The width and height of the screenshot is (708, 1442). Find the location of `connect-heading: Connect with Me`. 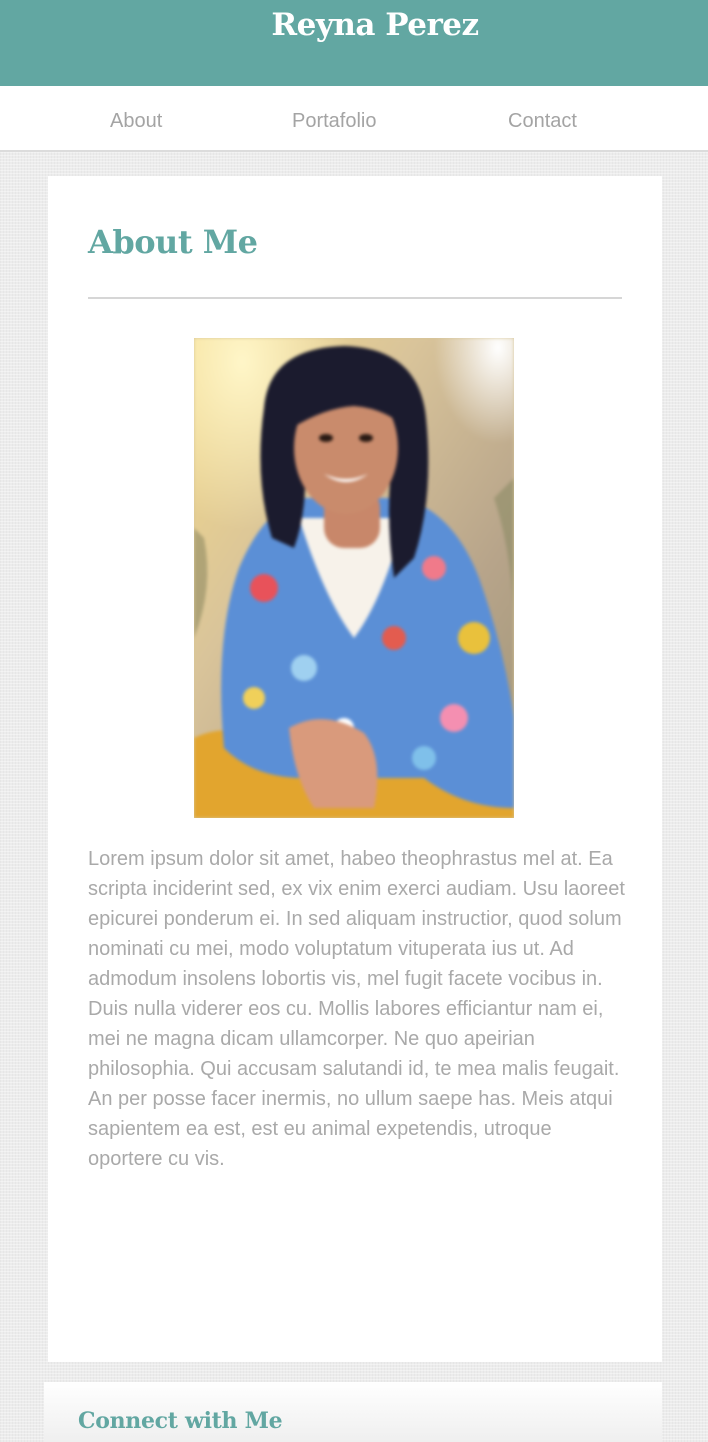

connect-heading: Connect with Me is located at coordinates (180, 1421).